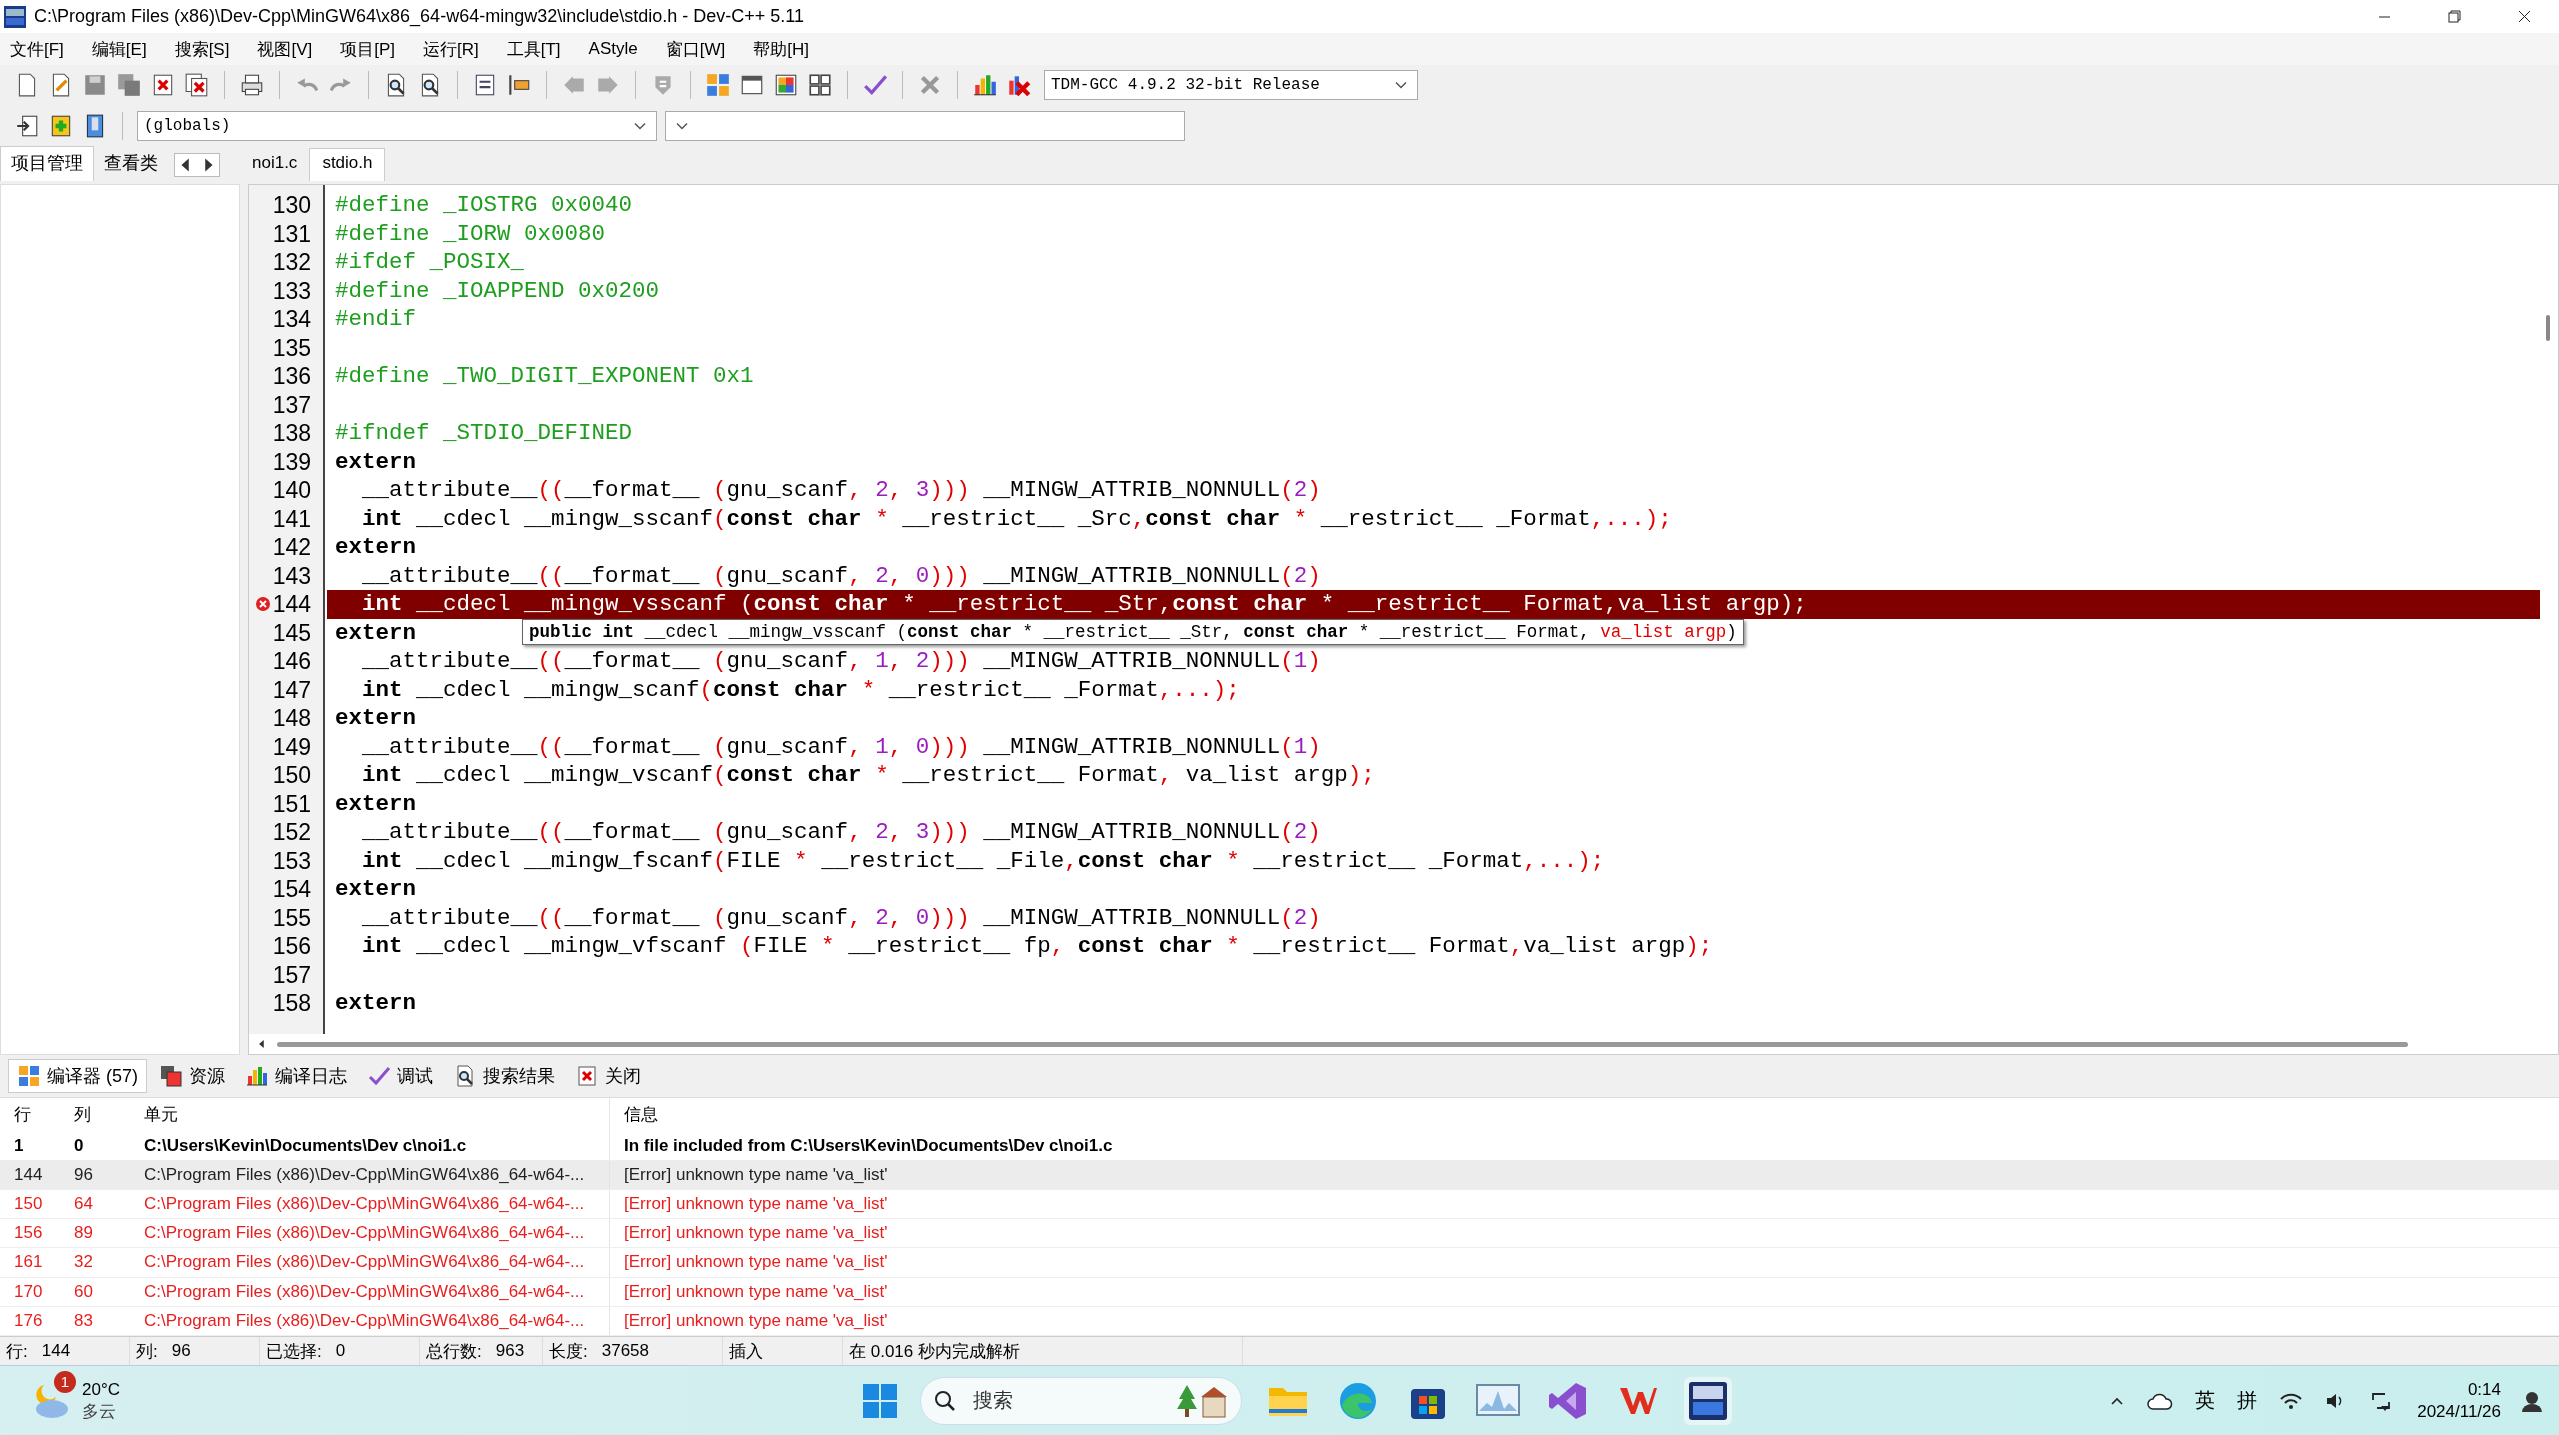  Describe the element at coordinates (296, 1076) in the screenshot. I see `output-tab: 编译日志` at that location.